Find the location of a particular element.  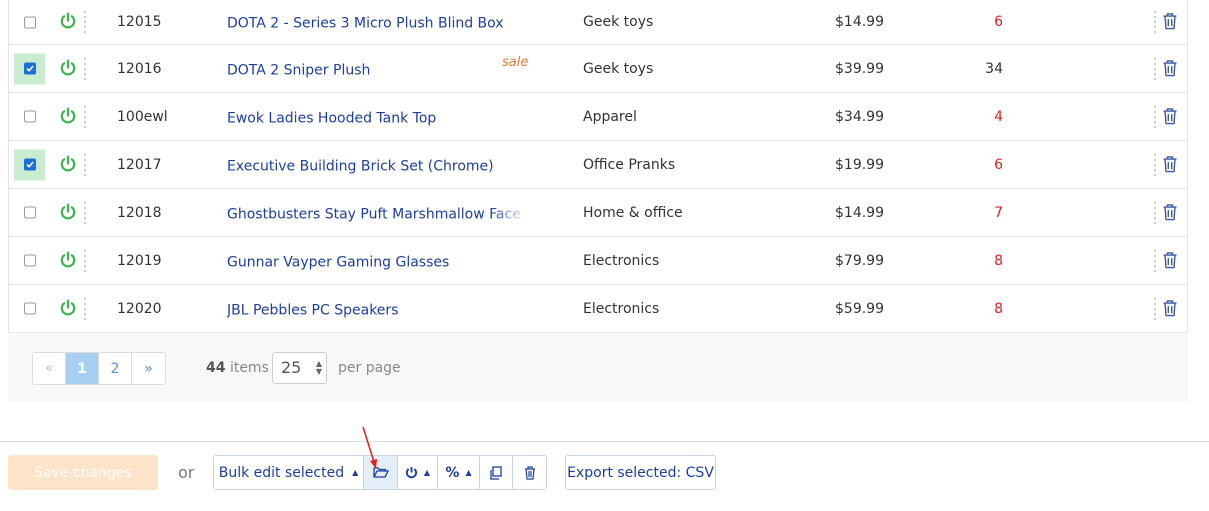

pagination: « 1 2 » is located at coordinates (99, 368).